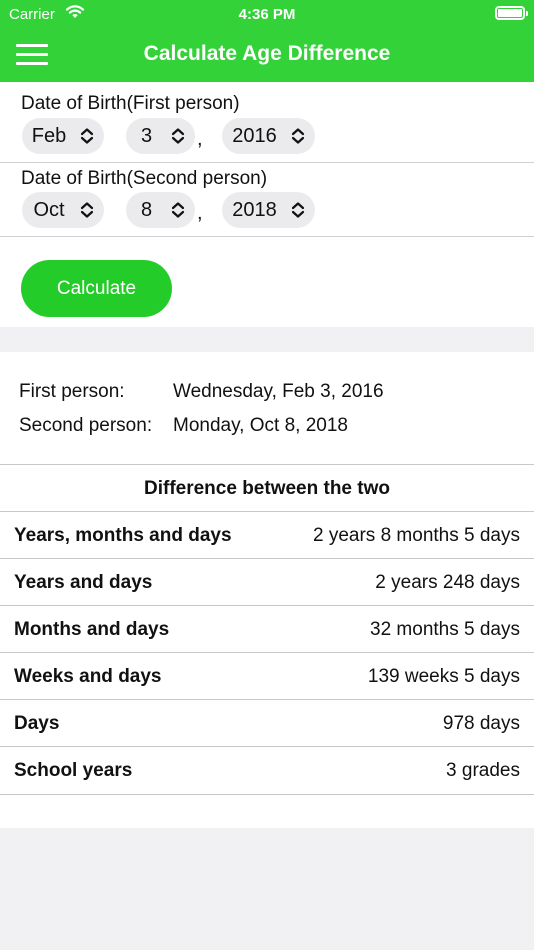  I want to click on picker-value: 3, so click(146, 136).